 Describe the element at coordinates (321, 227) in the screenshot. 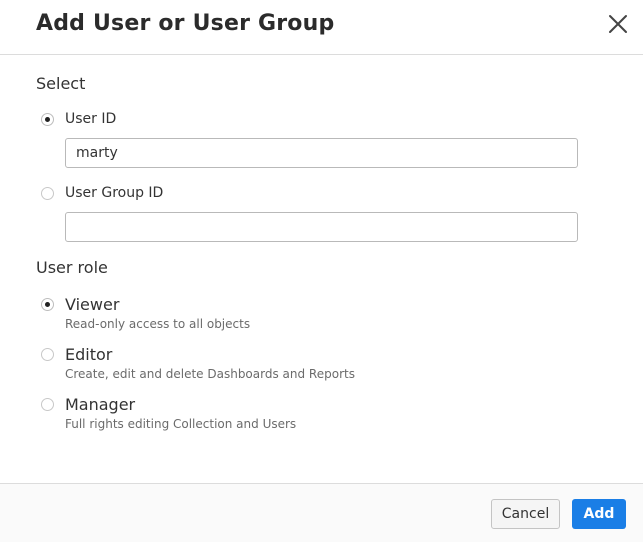

I see `user-group-id-input` at that location.